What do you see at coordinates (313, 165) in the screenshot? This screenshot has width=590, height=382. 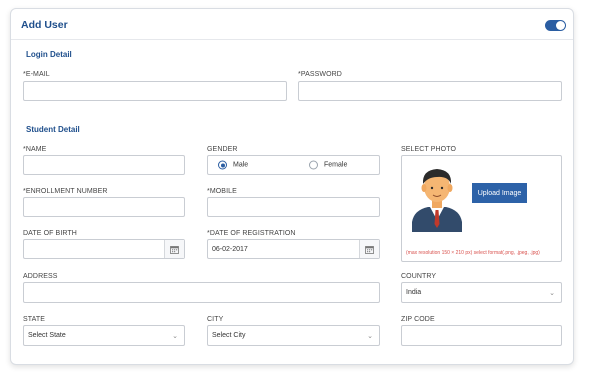 I see `radio-unselected-icon` at bounding box center [313, 165].